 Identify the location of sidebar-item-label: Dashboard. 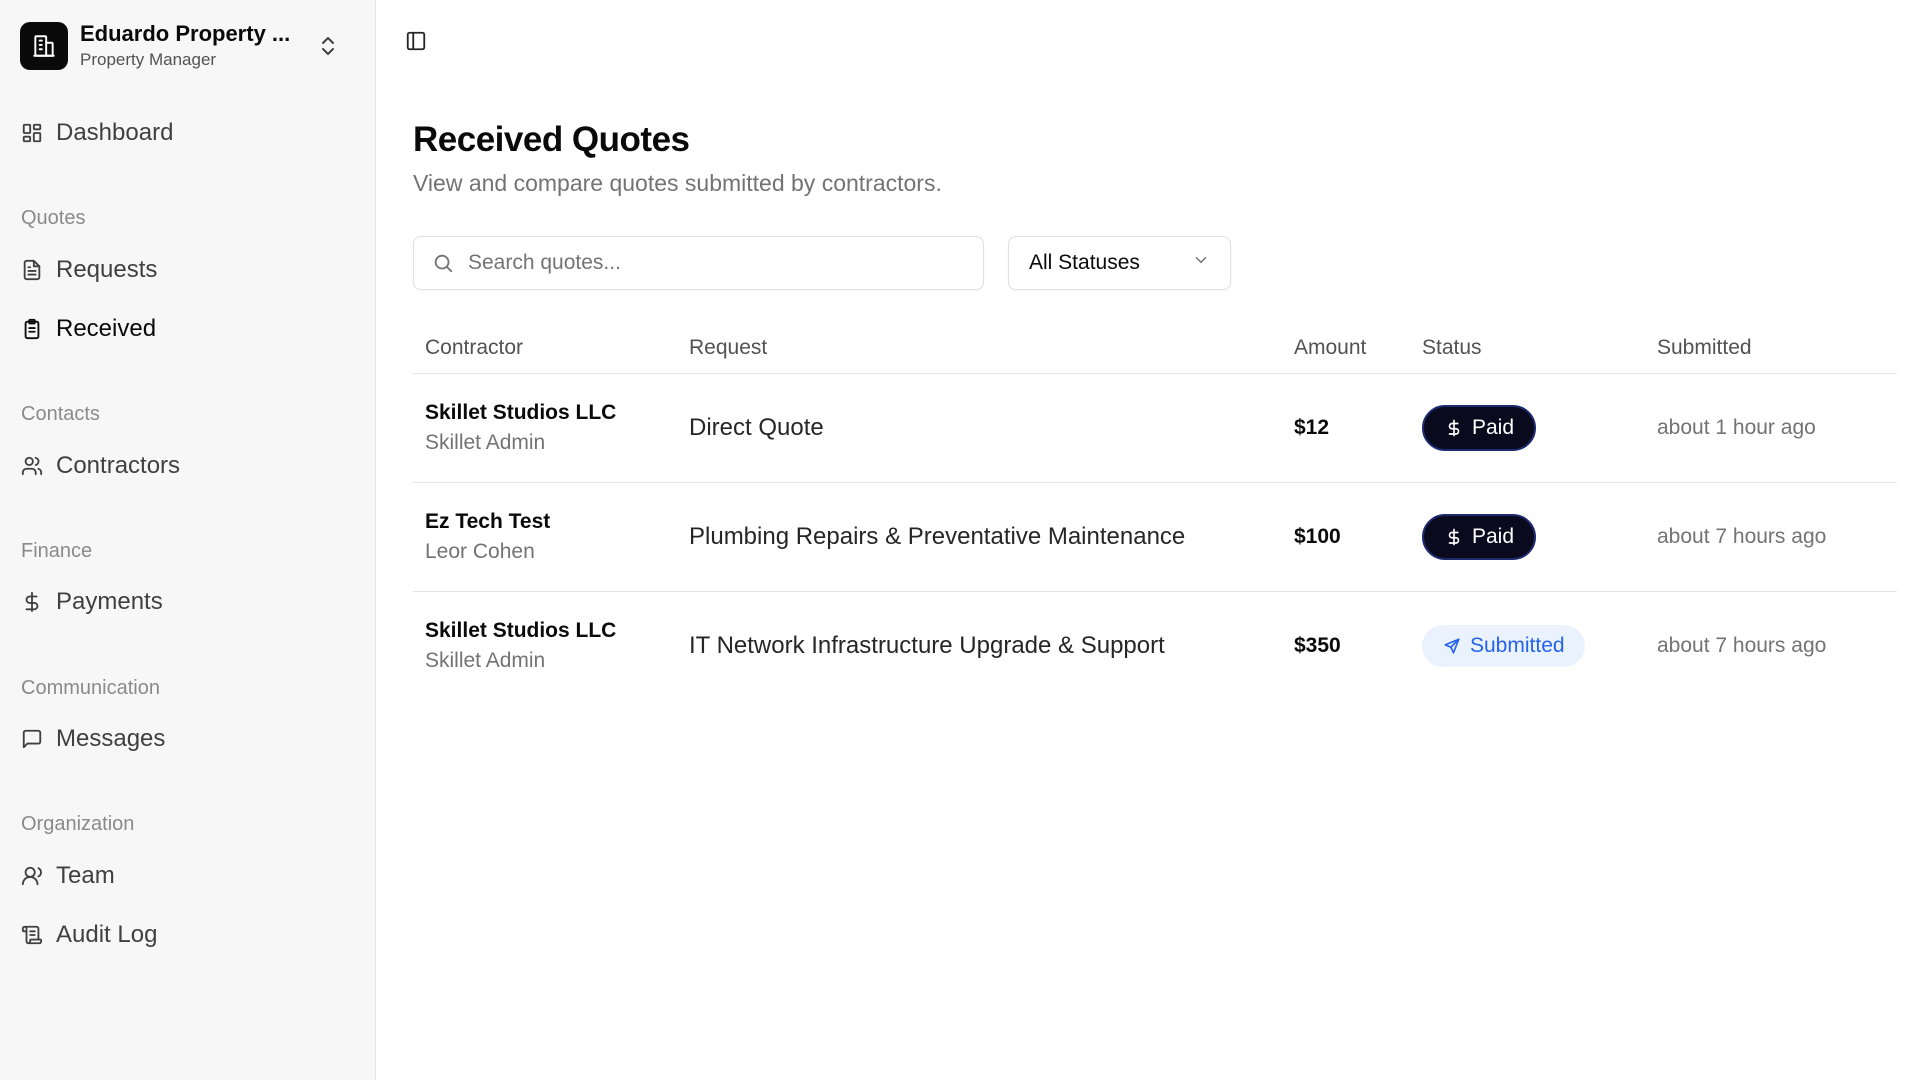
(115, 132).